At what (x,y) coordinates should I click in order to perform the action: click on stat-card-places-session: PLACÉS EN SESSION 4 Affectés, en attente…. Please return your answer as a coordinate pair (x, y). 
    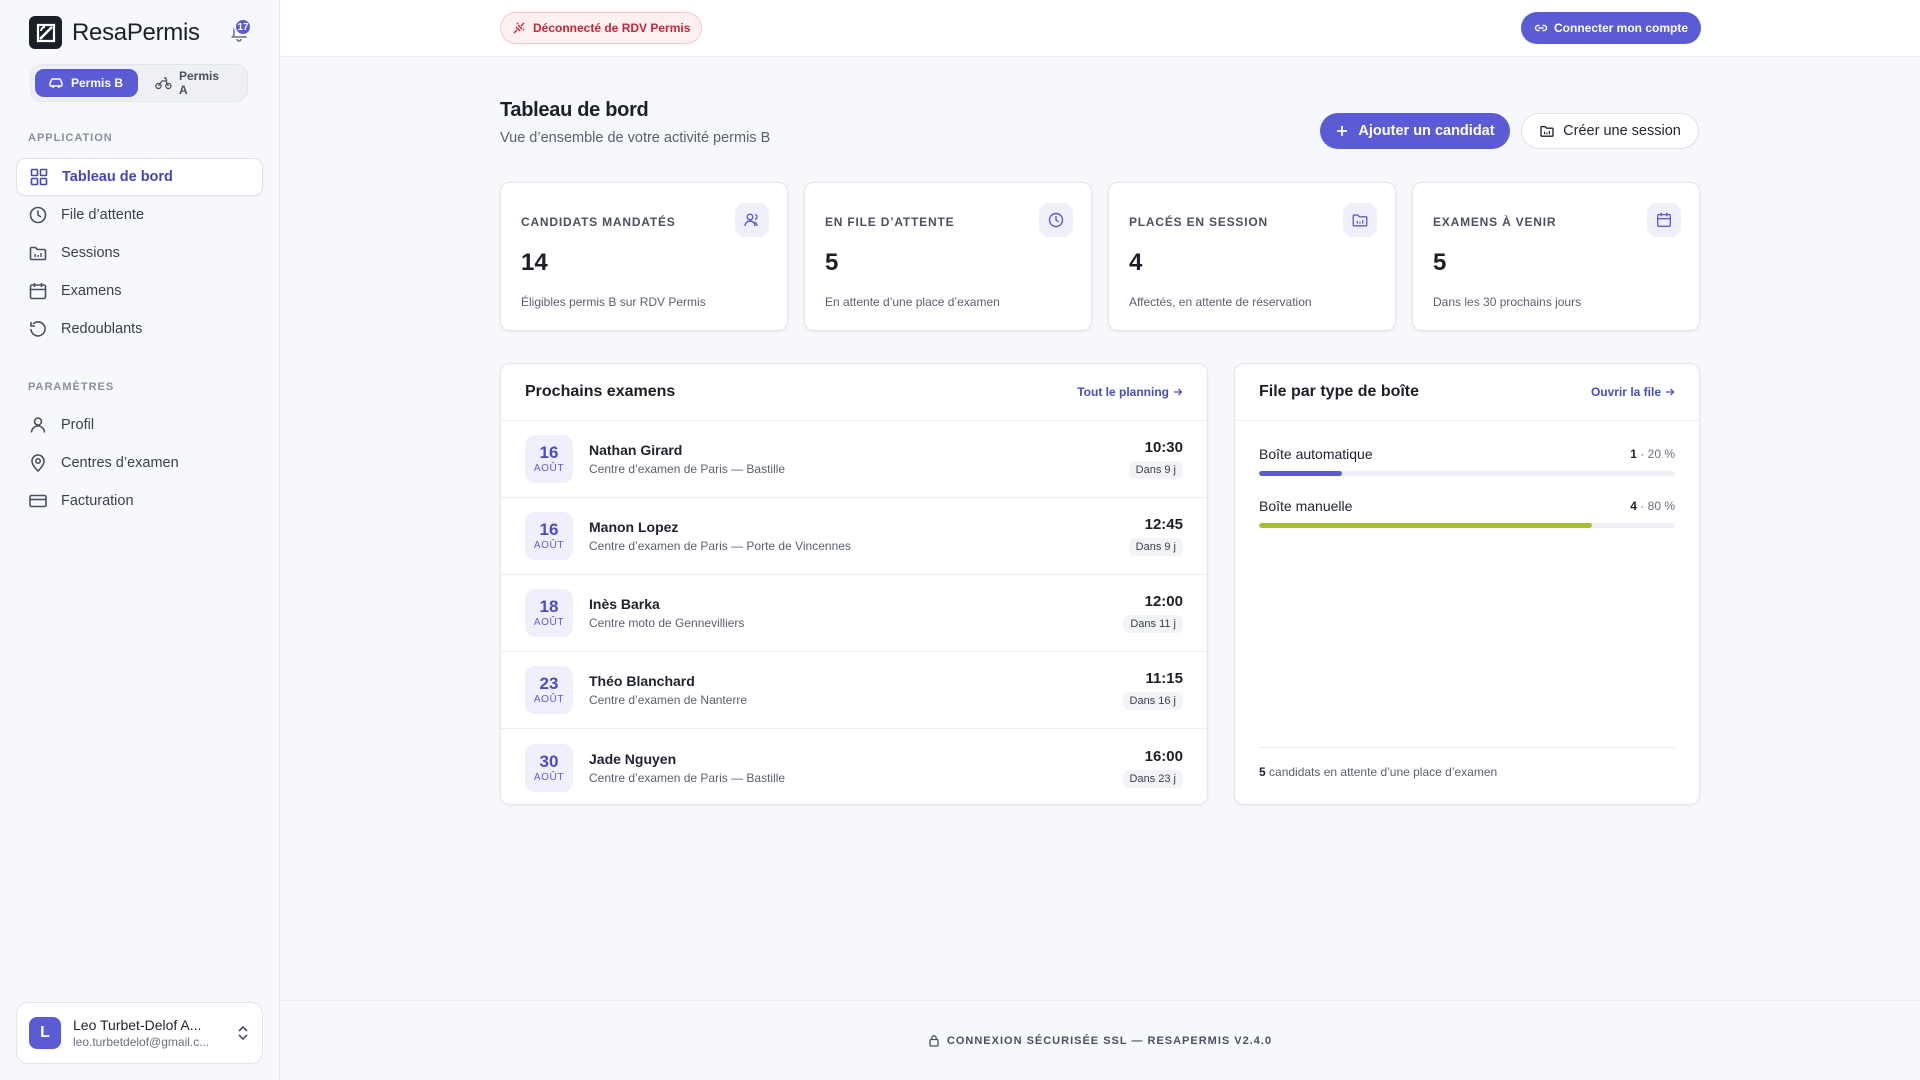
    Looking at the image, I should click on (1252, 256).